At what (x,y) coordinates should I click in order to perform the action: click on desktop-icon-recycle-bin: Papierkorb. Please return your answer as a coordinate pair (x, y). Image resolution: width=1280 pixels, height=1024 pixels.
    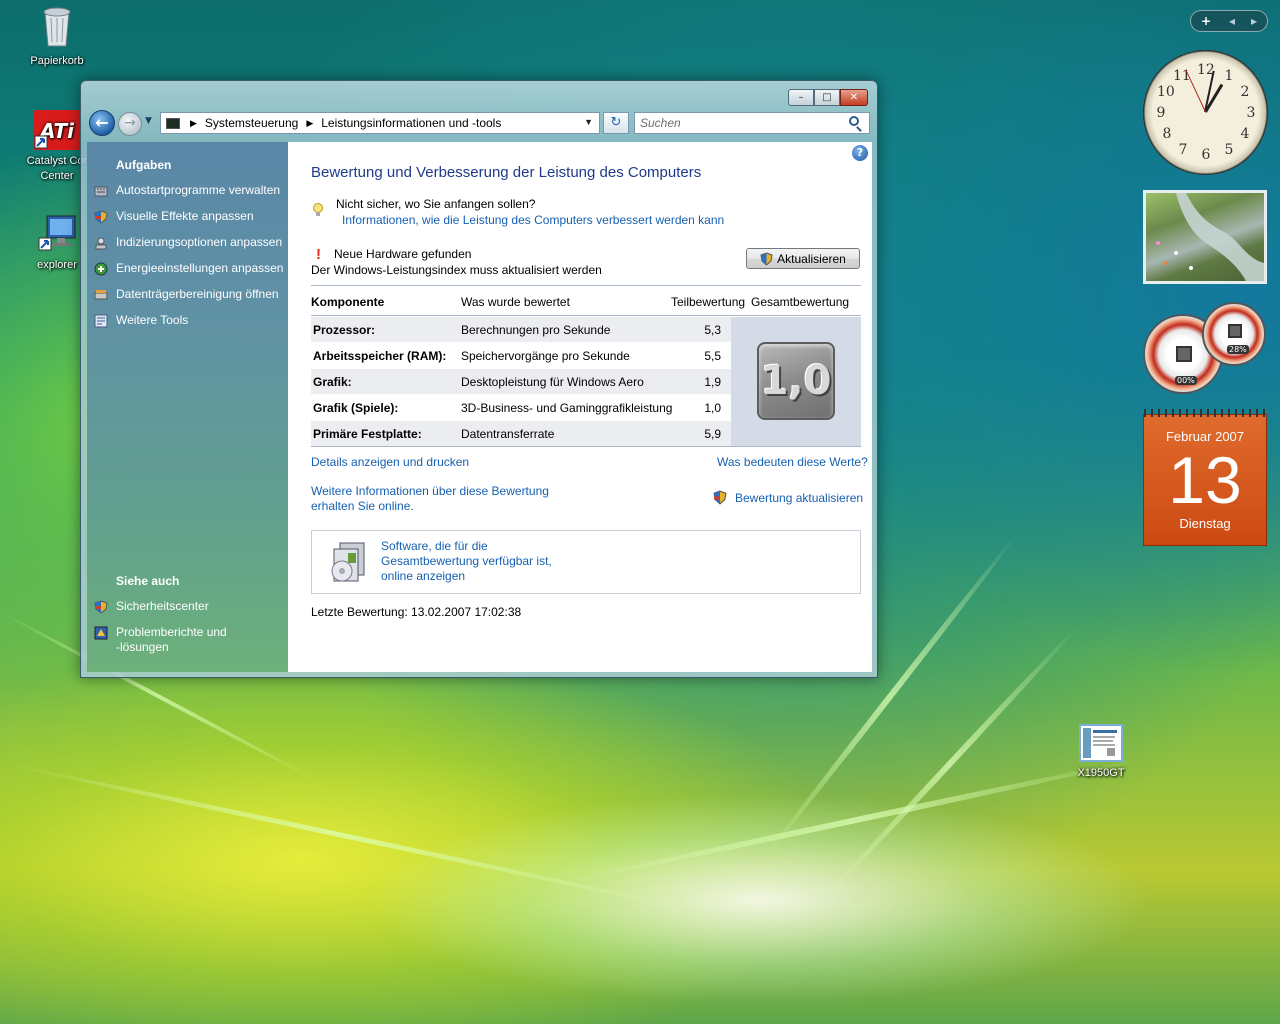
    Looking at the image, I should click on (57, 35).